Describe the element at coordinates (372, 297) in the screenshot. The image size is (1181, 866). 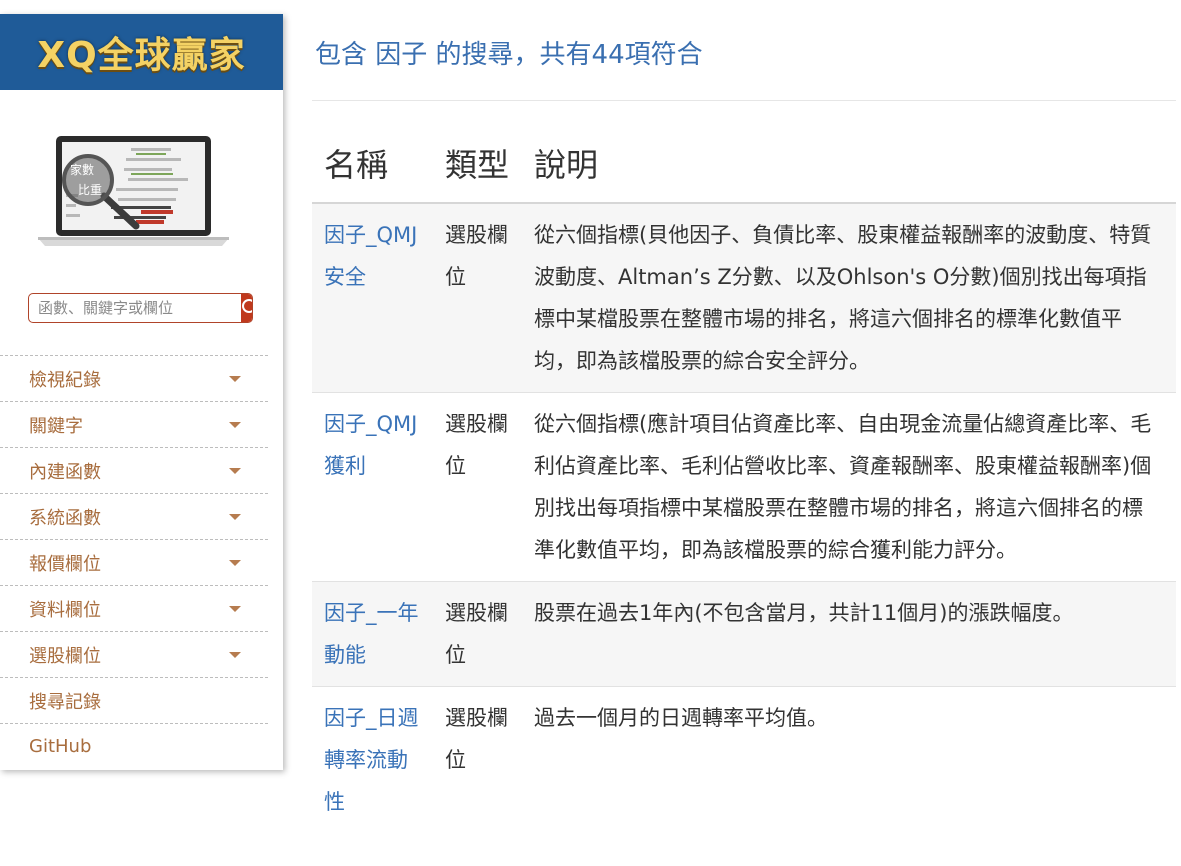
I see `name-cell: 因子_QMJ安全` at that location.